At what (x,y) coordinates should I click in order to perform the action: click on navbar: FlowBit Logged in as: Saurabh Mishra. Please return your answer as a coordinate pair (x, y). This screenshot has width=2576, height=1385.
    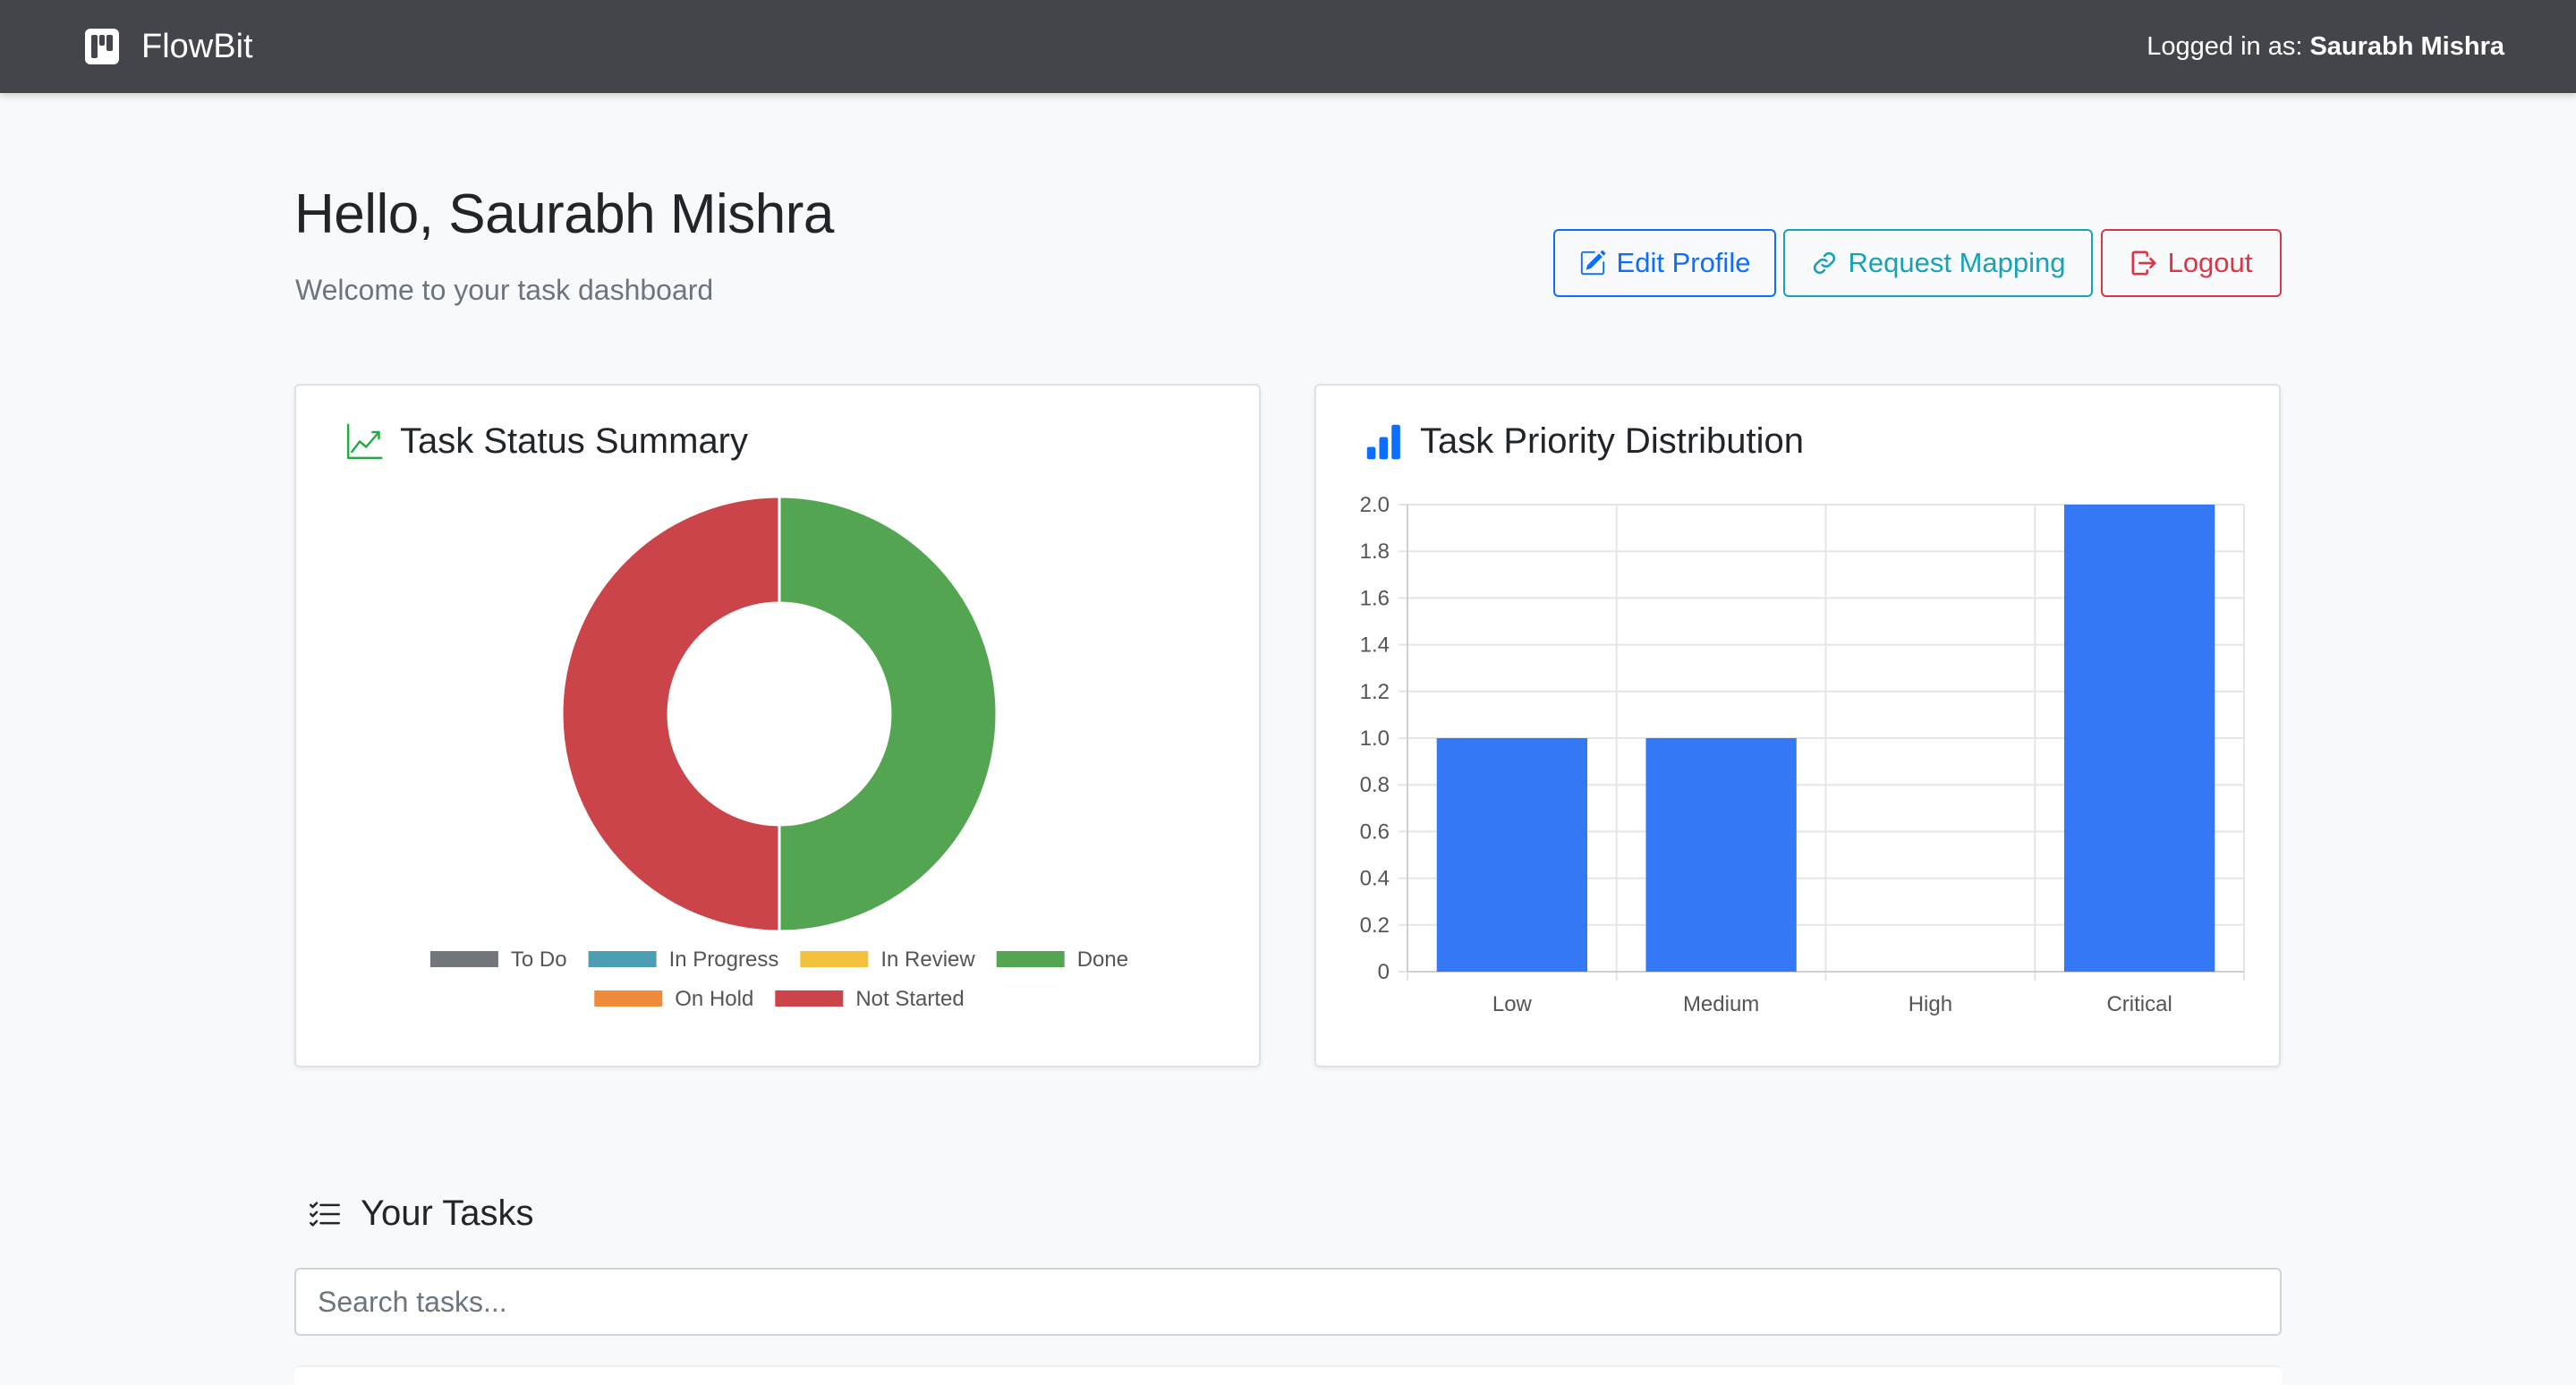
    Looking at the image, I should click on (1288, 46).